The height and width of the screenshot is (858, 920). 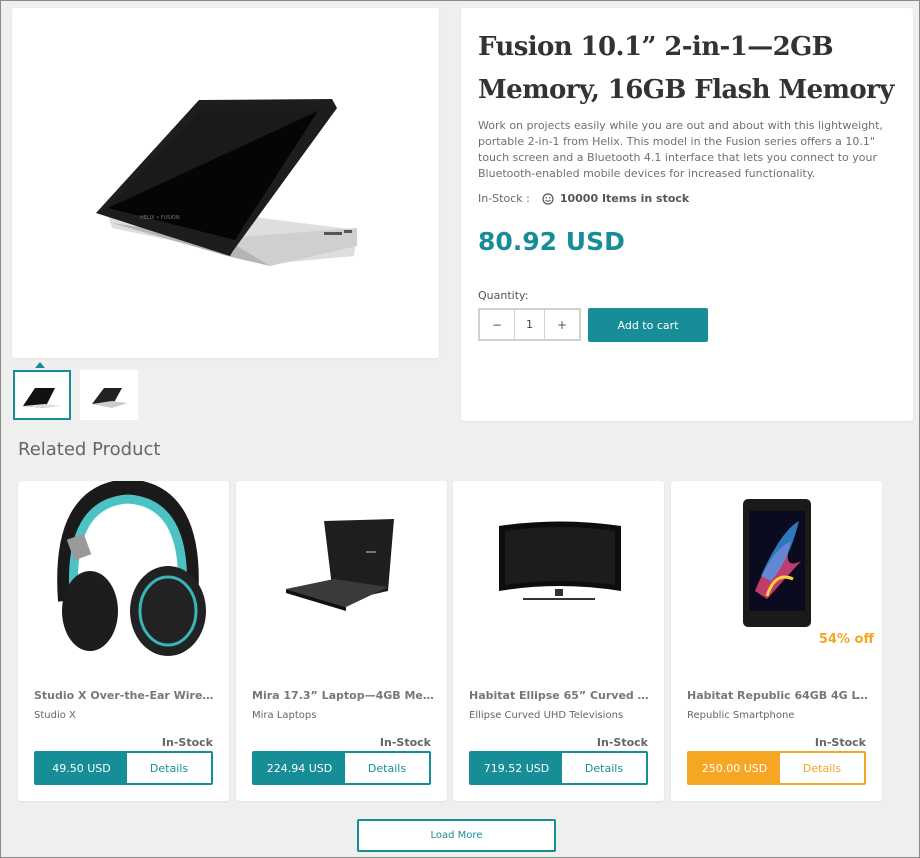 I want to click on thumbnail-pointer, so click(x=40, y=365).